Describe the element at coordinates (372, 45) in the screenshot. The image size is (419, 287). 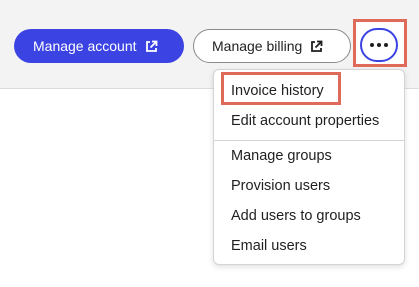
I see `ellipsis-icon` at that location.